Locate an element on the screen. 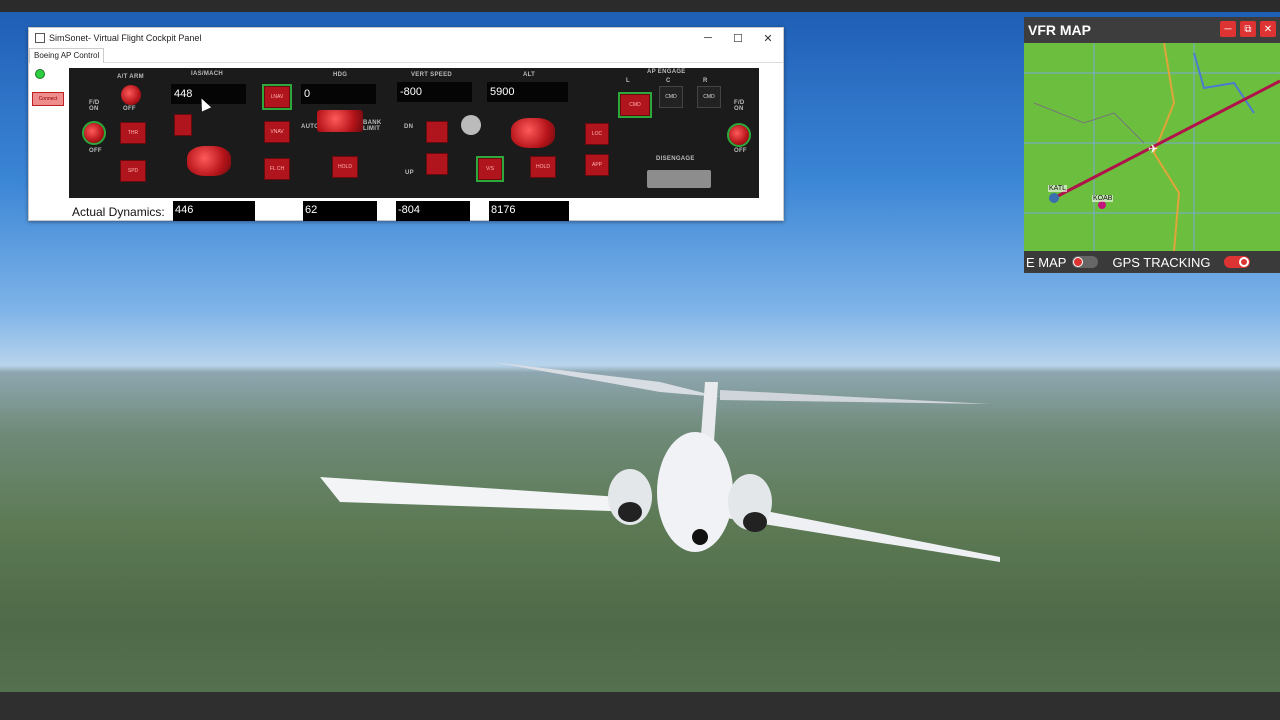 The height and width of the screenshot is (720, 1280). fd-right-on-label: F/D ON is located at coordinates (739, 106).